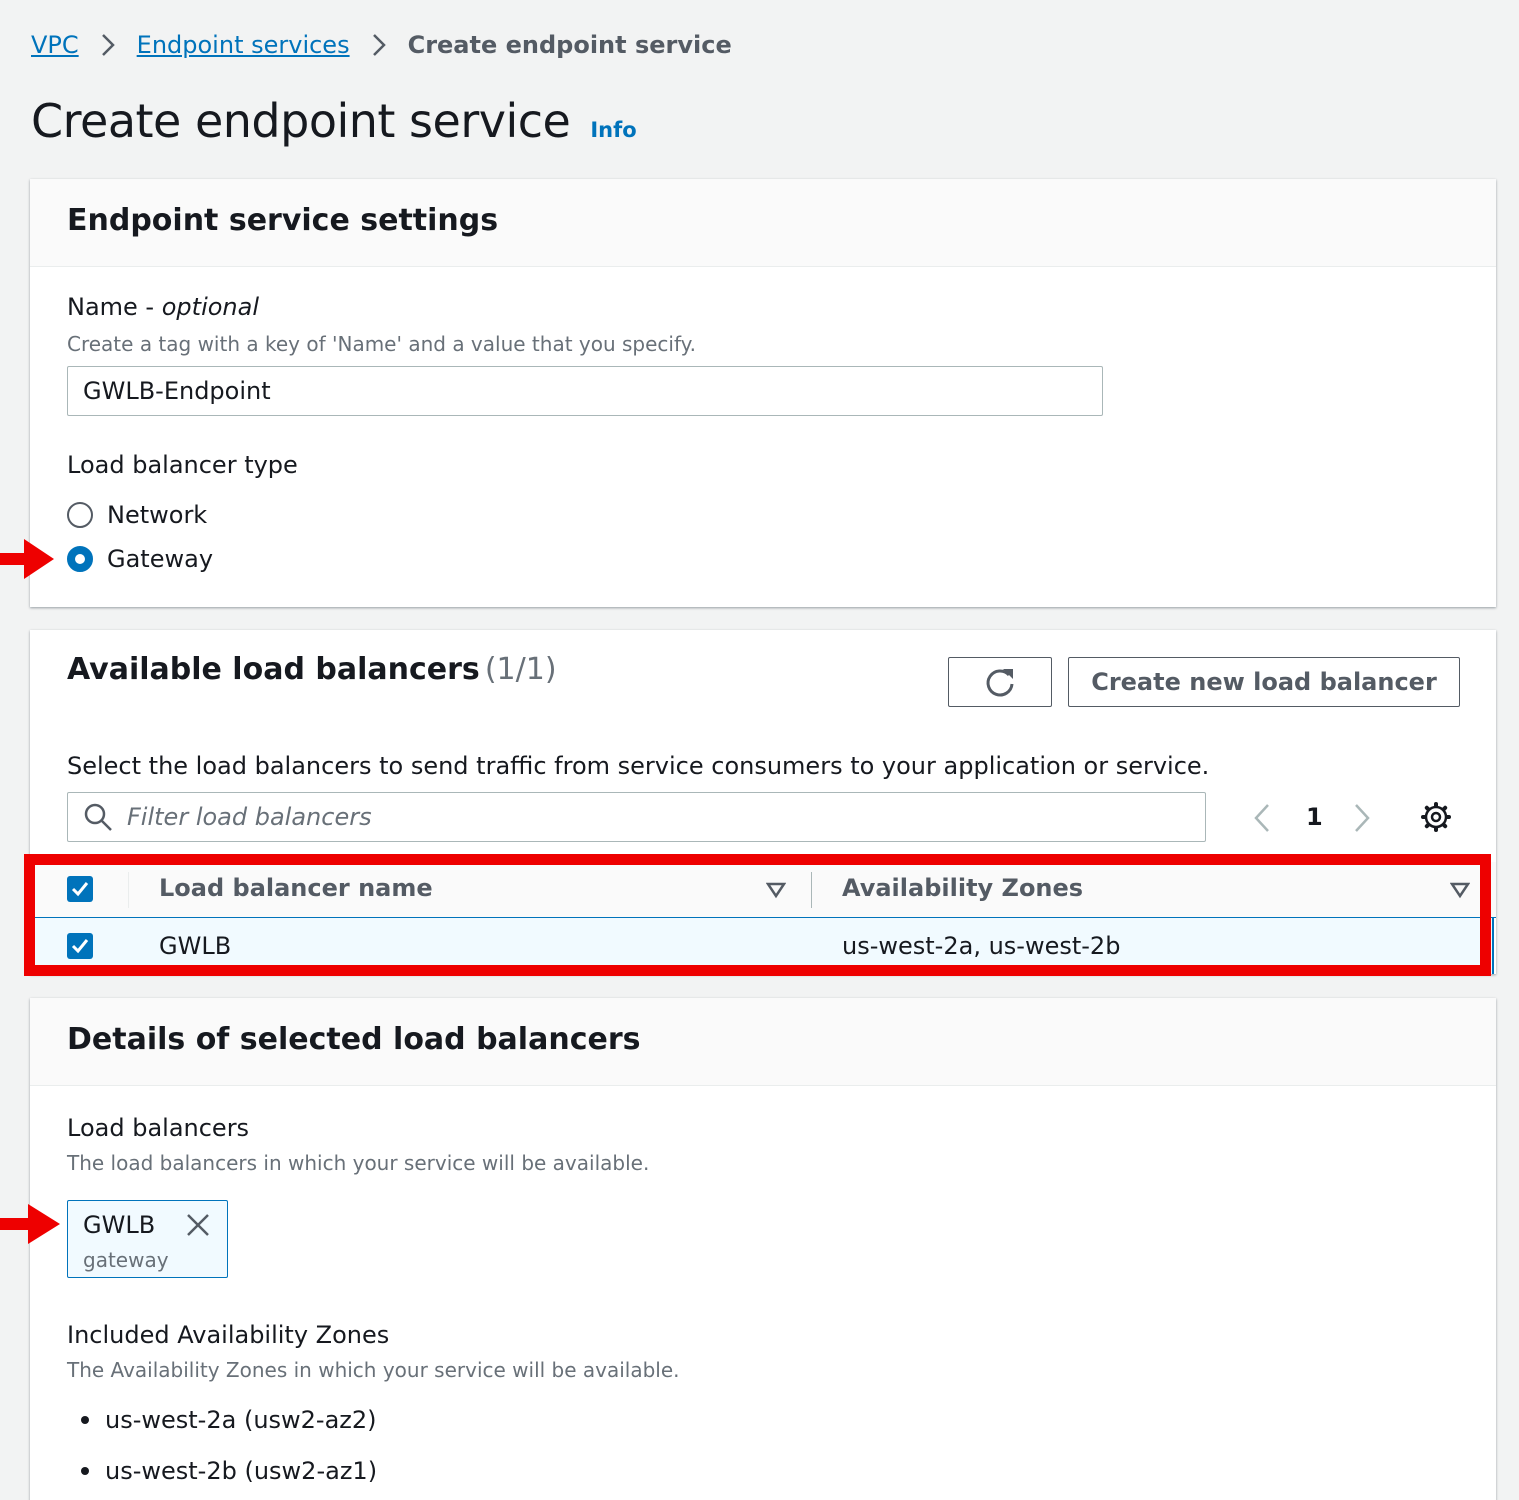  What do you see at coordinates (1436, 817) in the screenshot?
I see `gear-icon` at bounding box center [1436, 817].